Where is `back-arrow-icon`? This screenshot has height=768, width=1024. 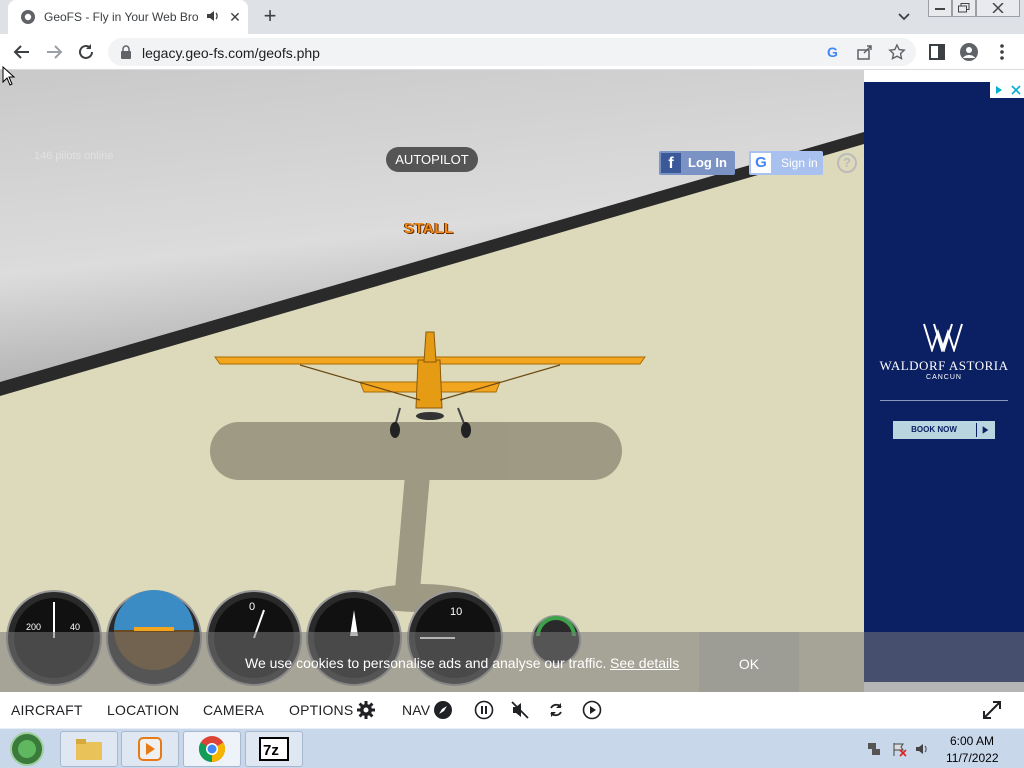
back-arrow-icon is located at coordinates (22, 52).